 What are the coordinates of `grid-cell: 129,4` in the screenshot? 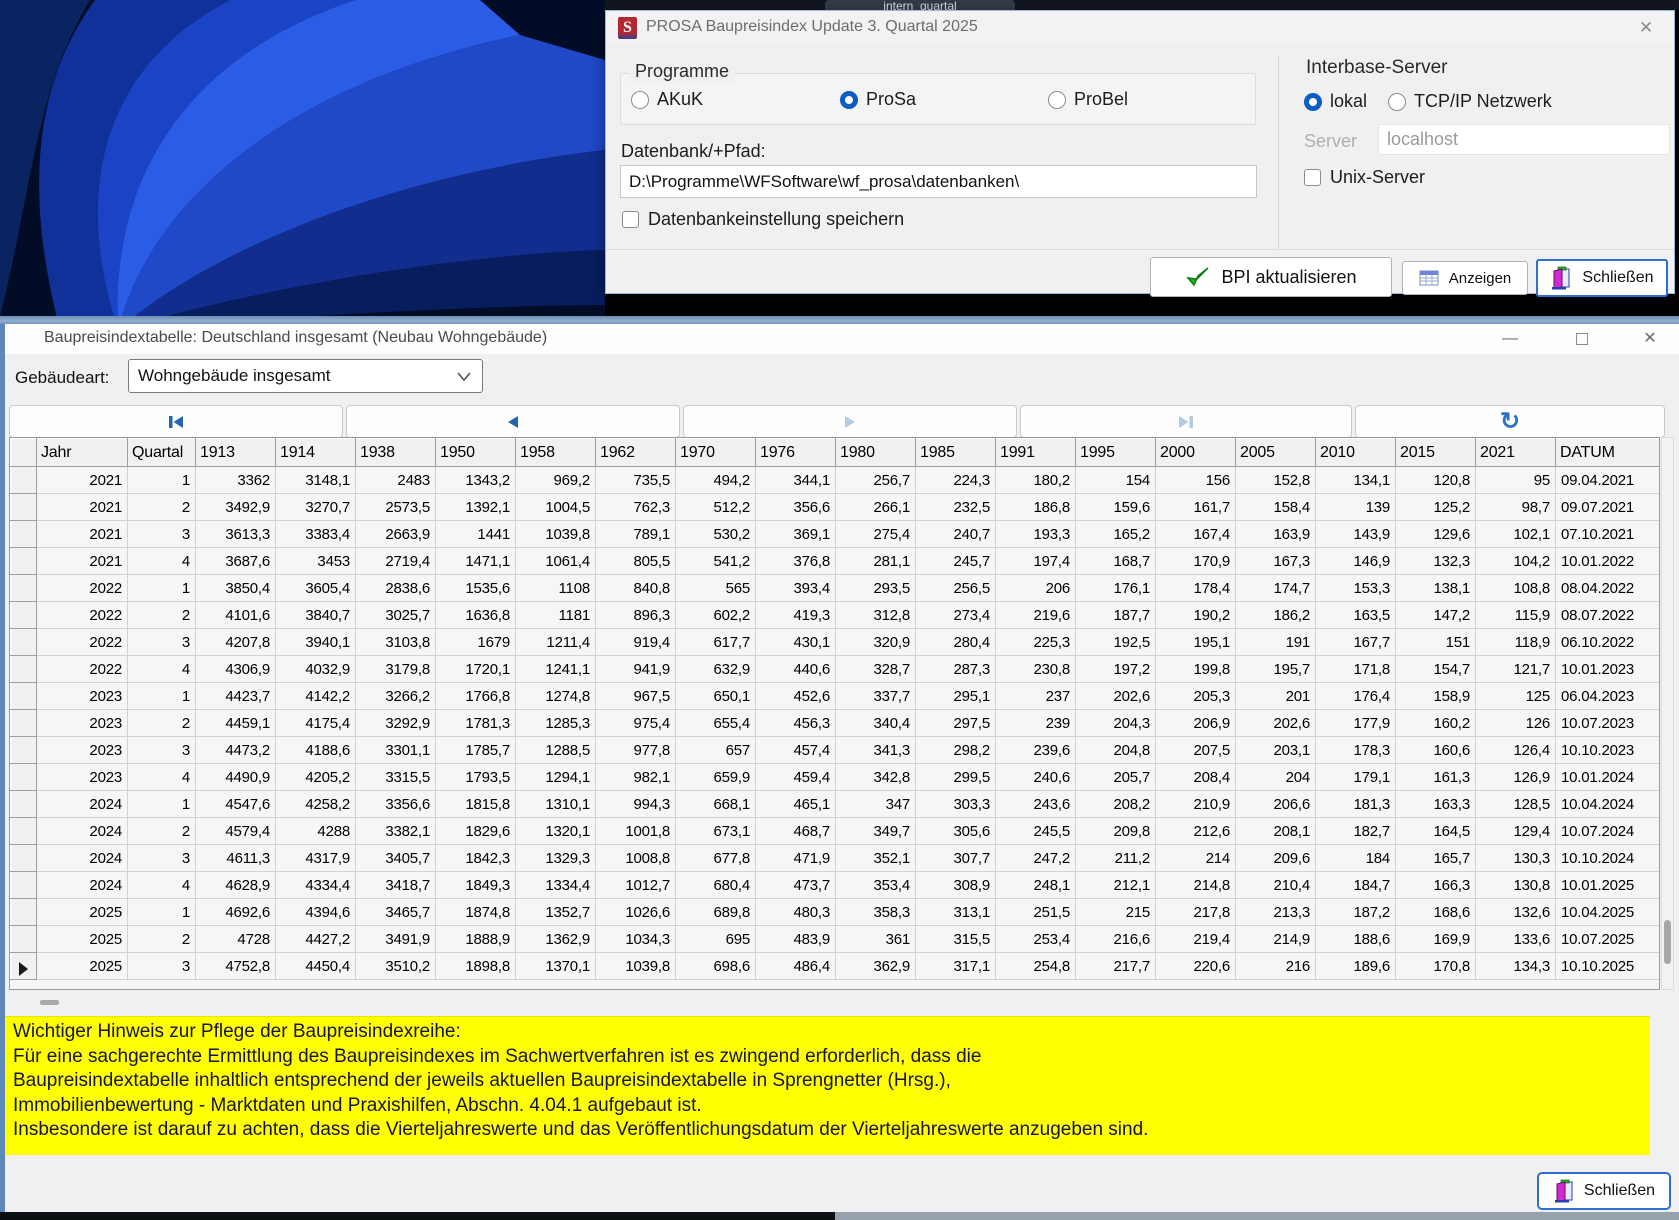 It's located at (1515, 831).